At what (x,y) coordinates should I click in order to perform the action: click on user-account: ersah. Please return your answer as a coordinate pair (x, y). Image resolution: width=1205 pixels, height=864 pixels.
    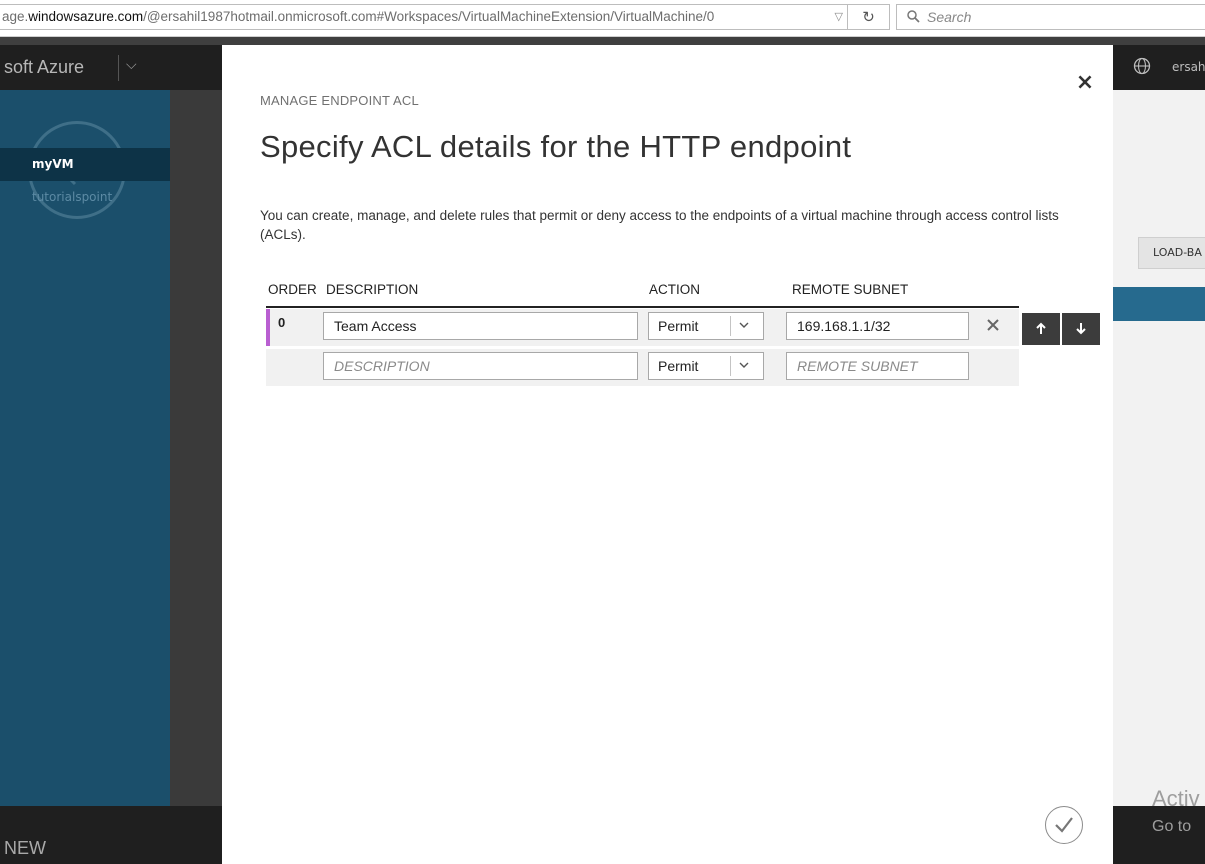
    Looking at the image, I should click on (1188, 67).